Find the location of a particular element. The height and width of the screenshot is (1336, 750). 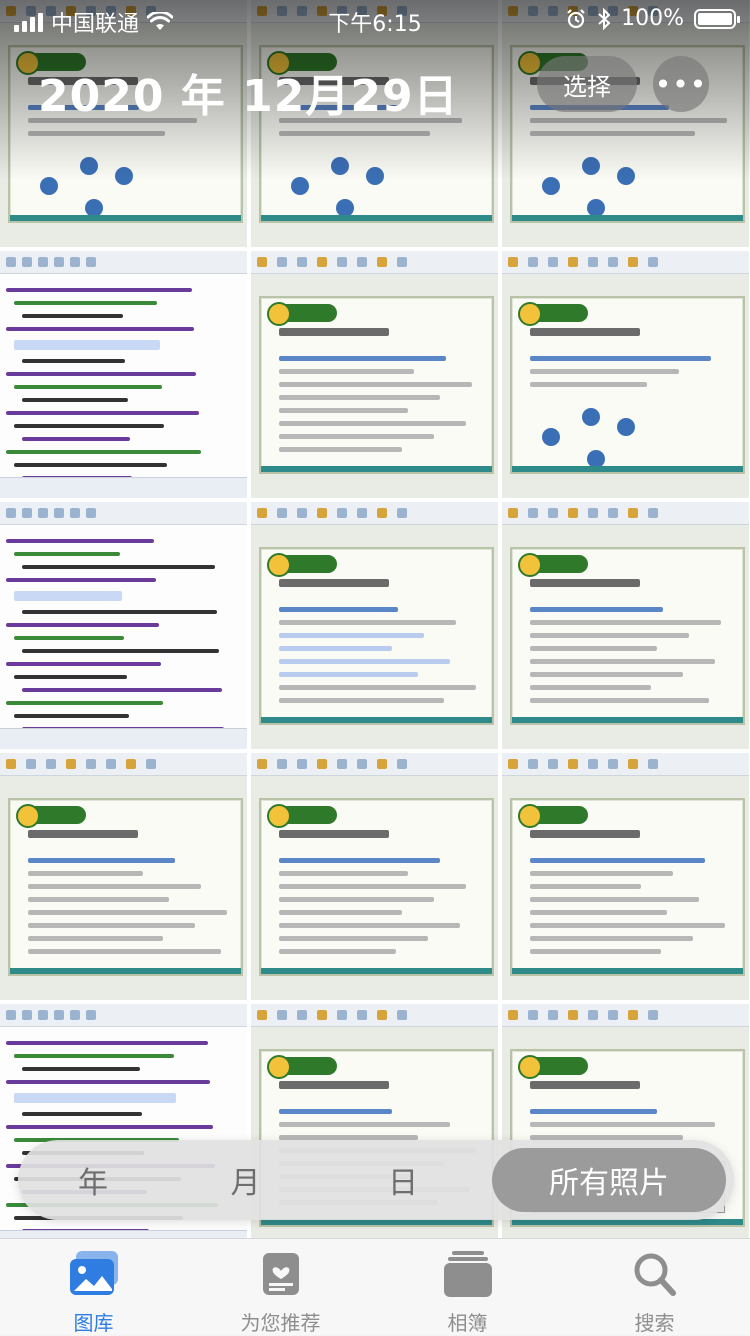

tab-search: 搜索 is located at coordinates (654, 1287).